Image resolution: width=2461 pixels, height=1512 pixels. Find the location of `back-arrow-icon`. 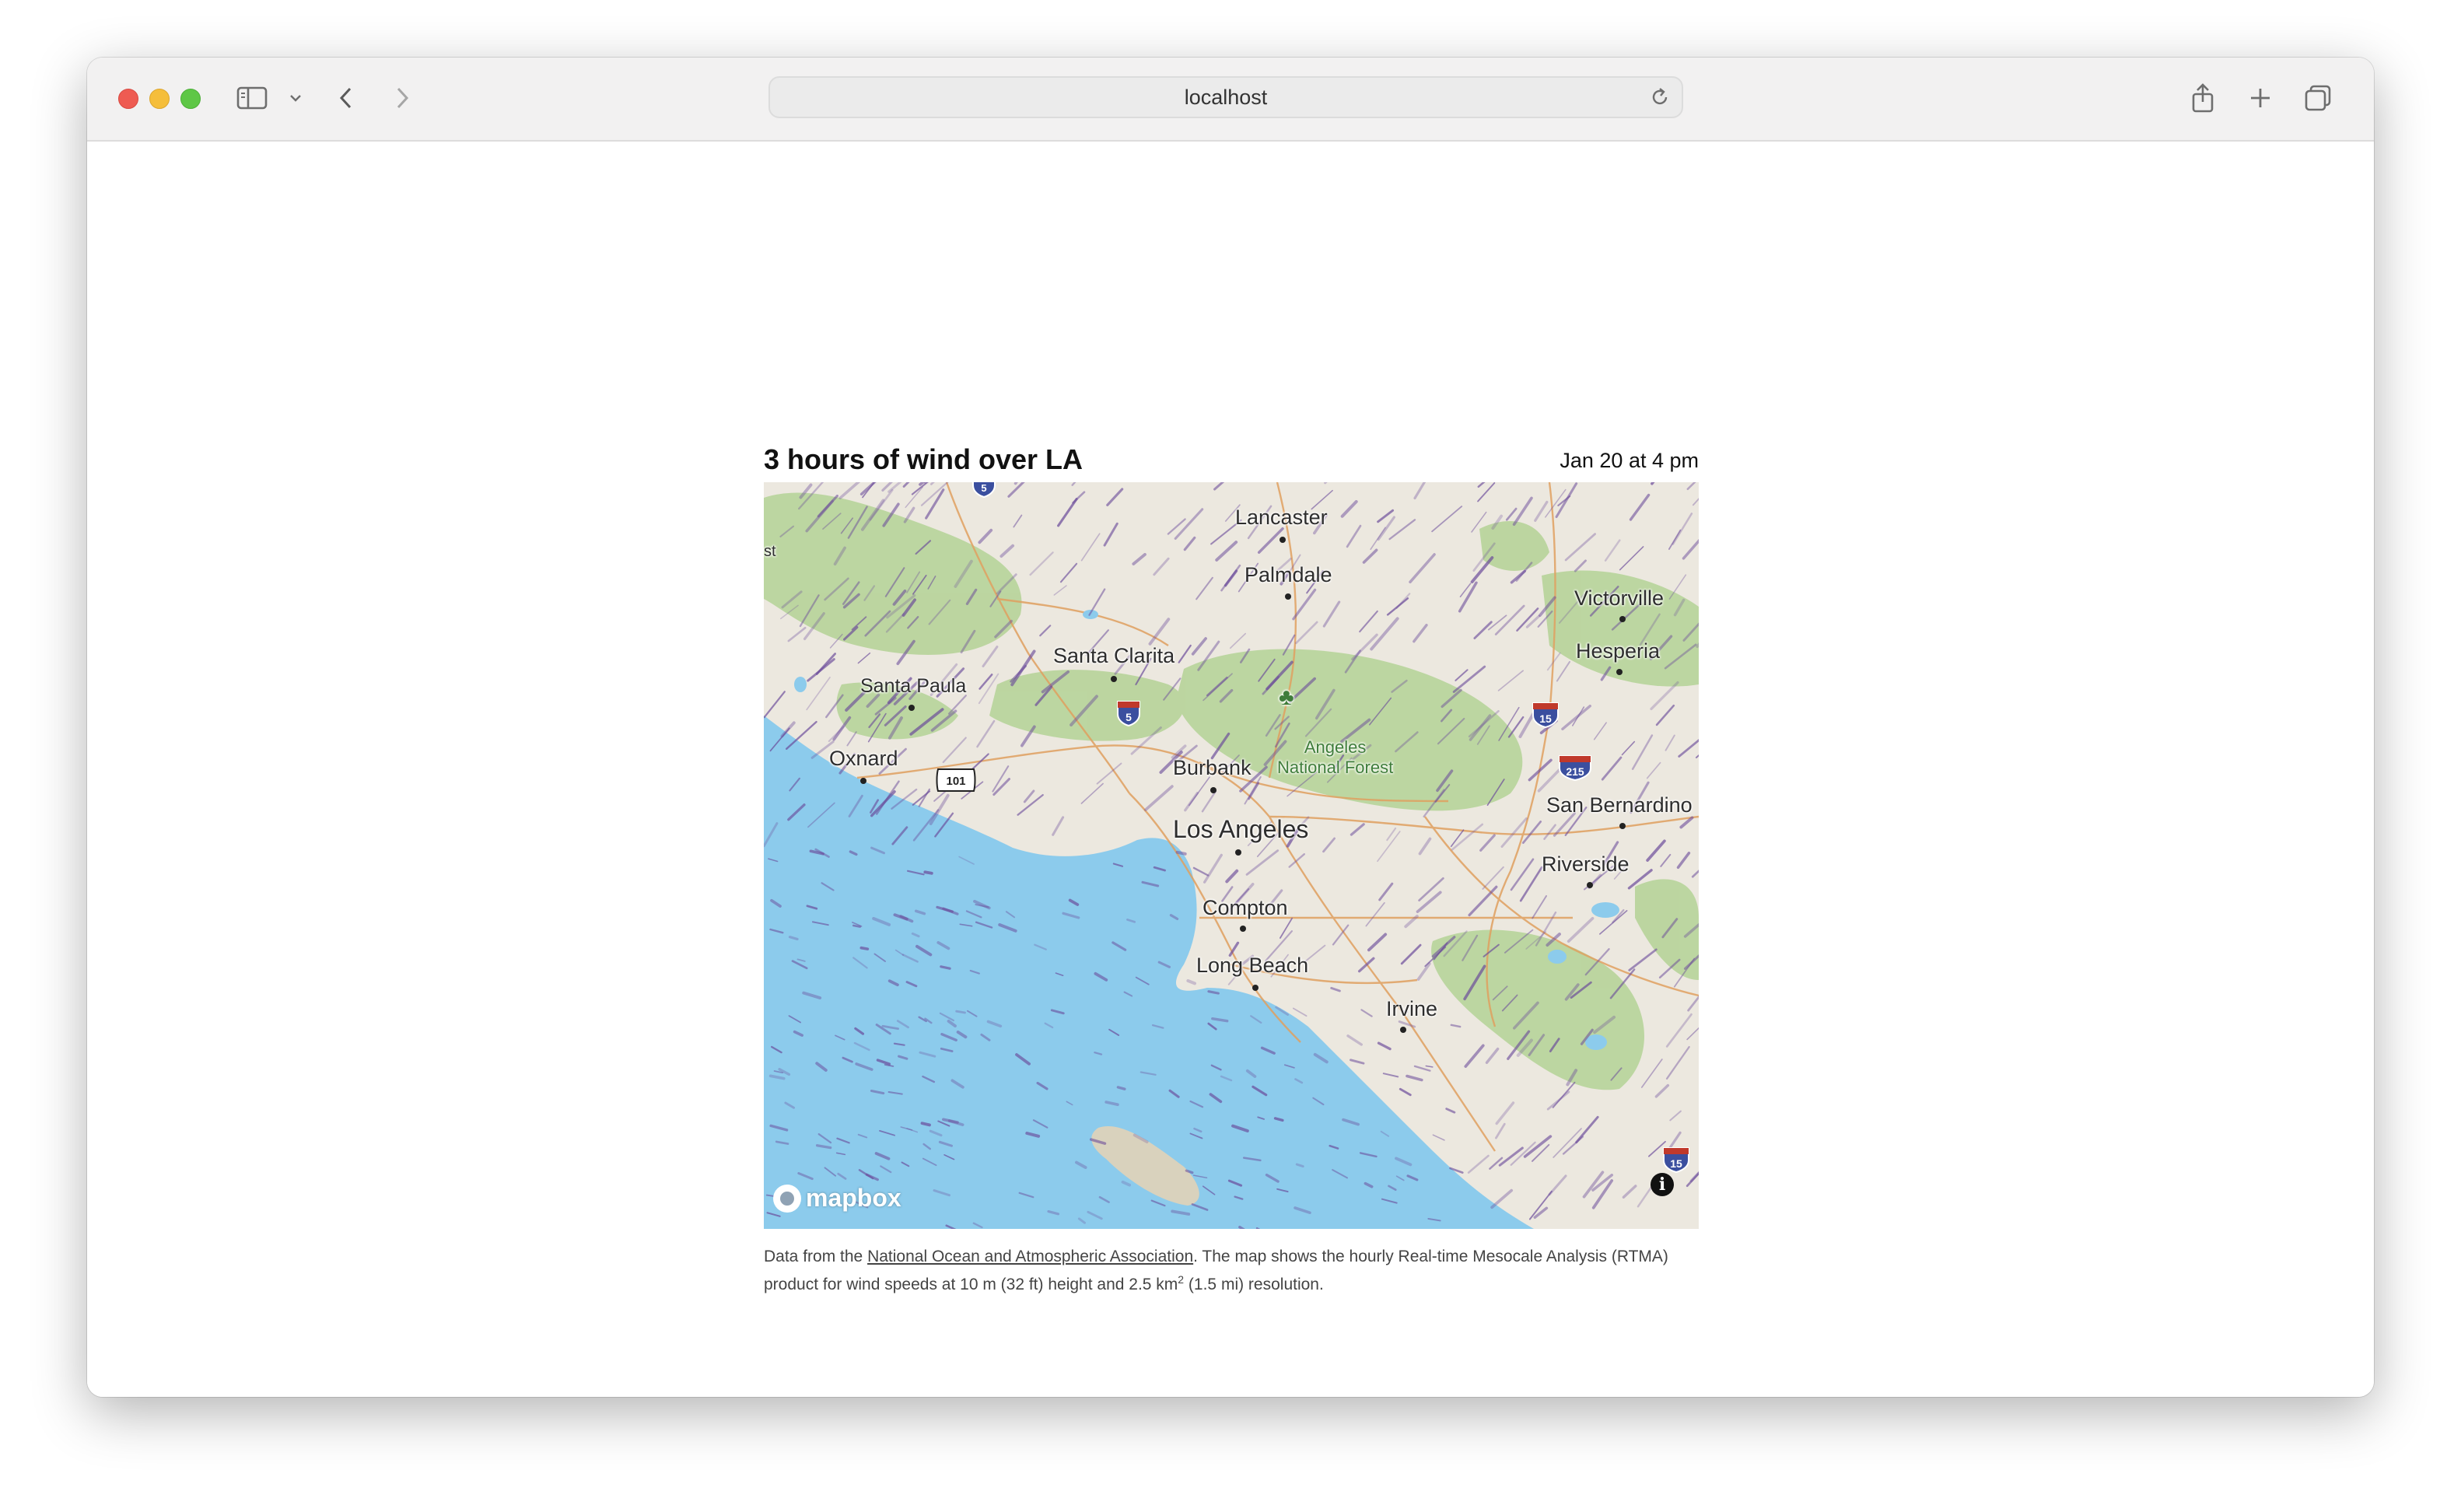

back-arrow-icon is located at coordinates (346, 98).